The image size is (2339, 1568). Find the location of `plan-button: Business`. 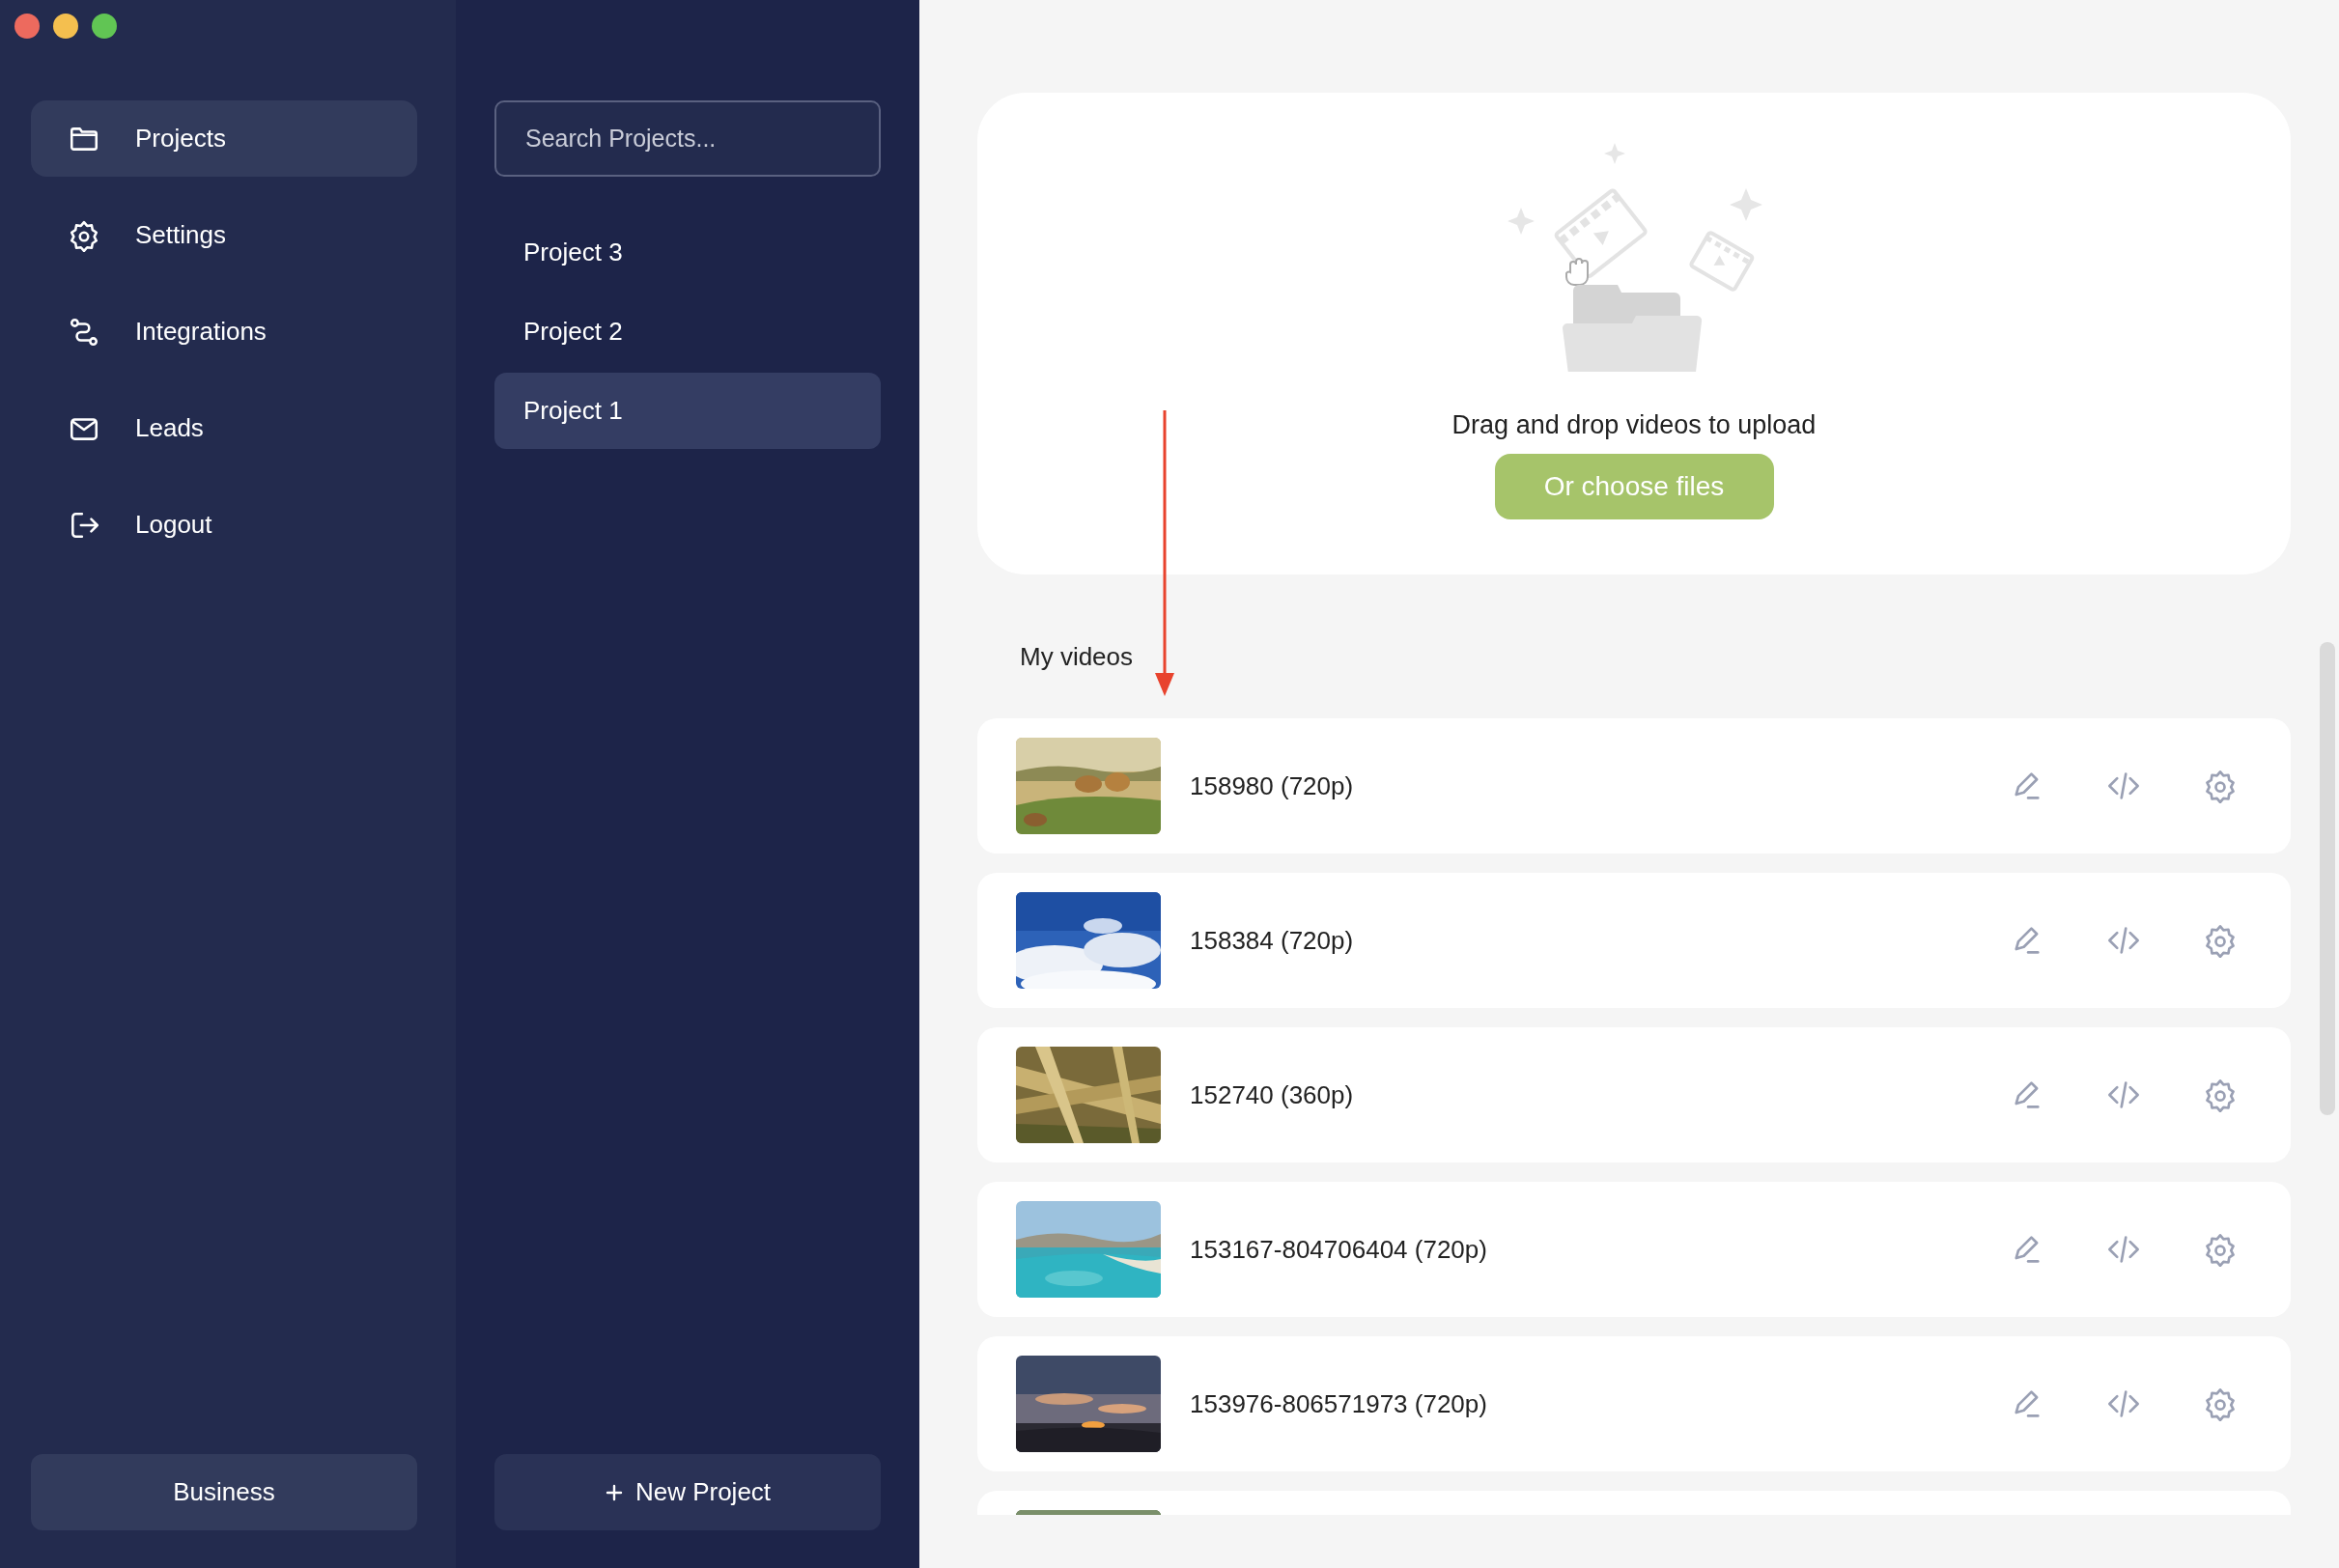

plan-button: Business is located at coordinates (224, 1492).